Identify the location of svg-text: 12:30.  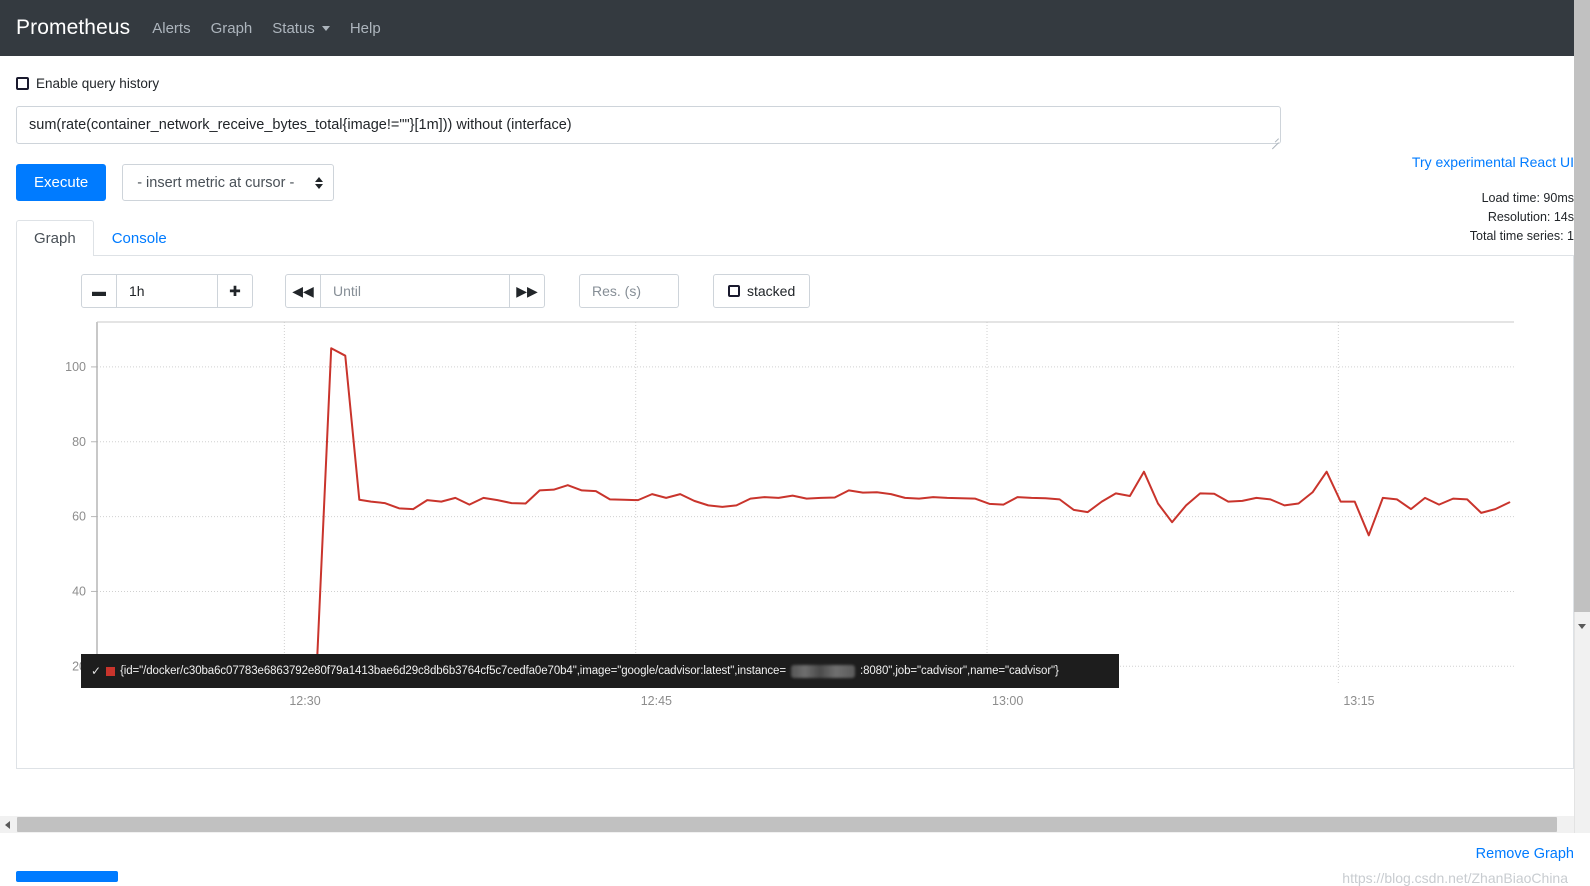
(304, 701).